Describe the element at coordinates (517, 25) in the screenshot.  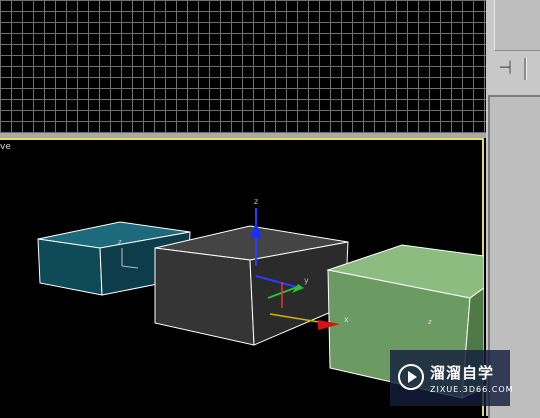
I see `panel-rollout` at that location.